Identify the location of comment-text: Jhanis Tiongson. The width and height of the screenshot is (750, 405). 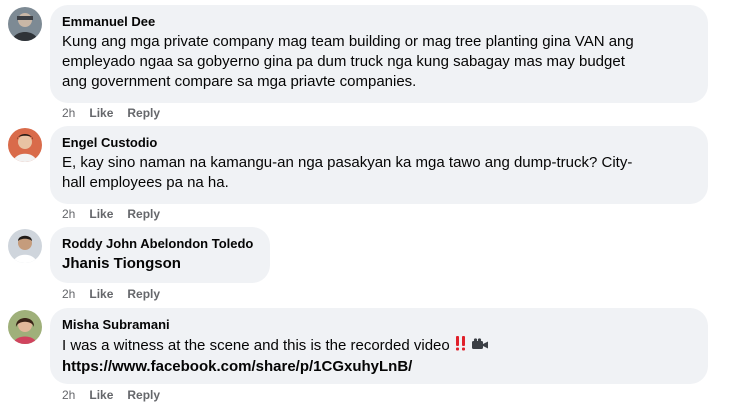
(160, 264).